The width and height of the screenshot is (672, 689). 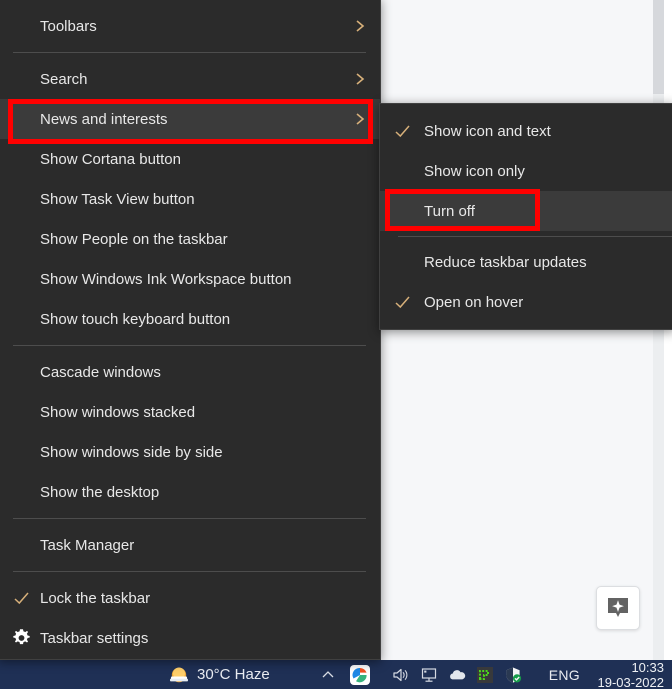 I want to click on menu-item-label: Search, so click(x=64, y=79).